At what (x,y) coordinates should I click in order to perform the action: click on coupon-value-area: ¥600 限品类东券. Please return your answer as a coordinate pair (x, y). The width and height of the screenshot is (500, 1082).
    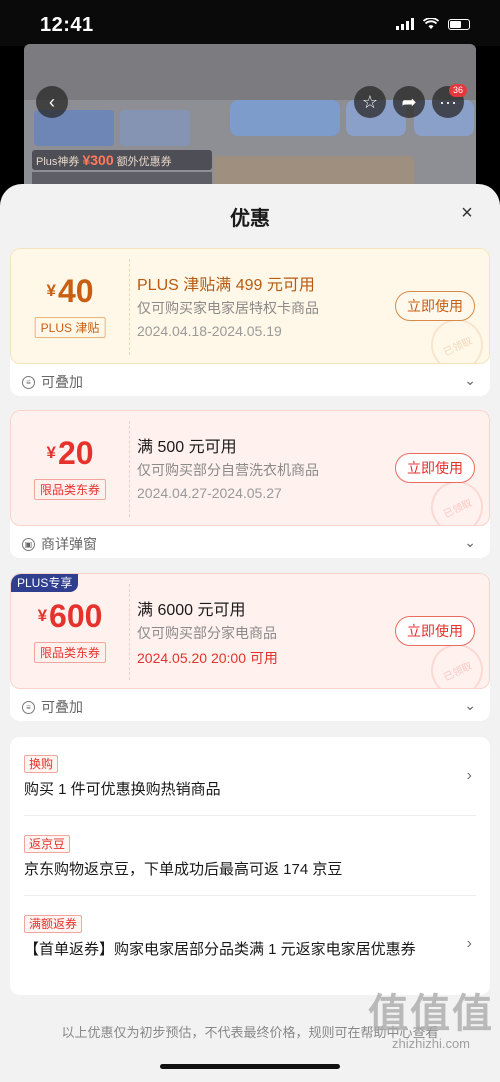
    Looking at the image, I should click on (70, 631).